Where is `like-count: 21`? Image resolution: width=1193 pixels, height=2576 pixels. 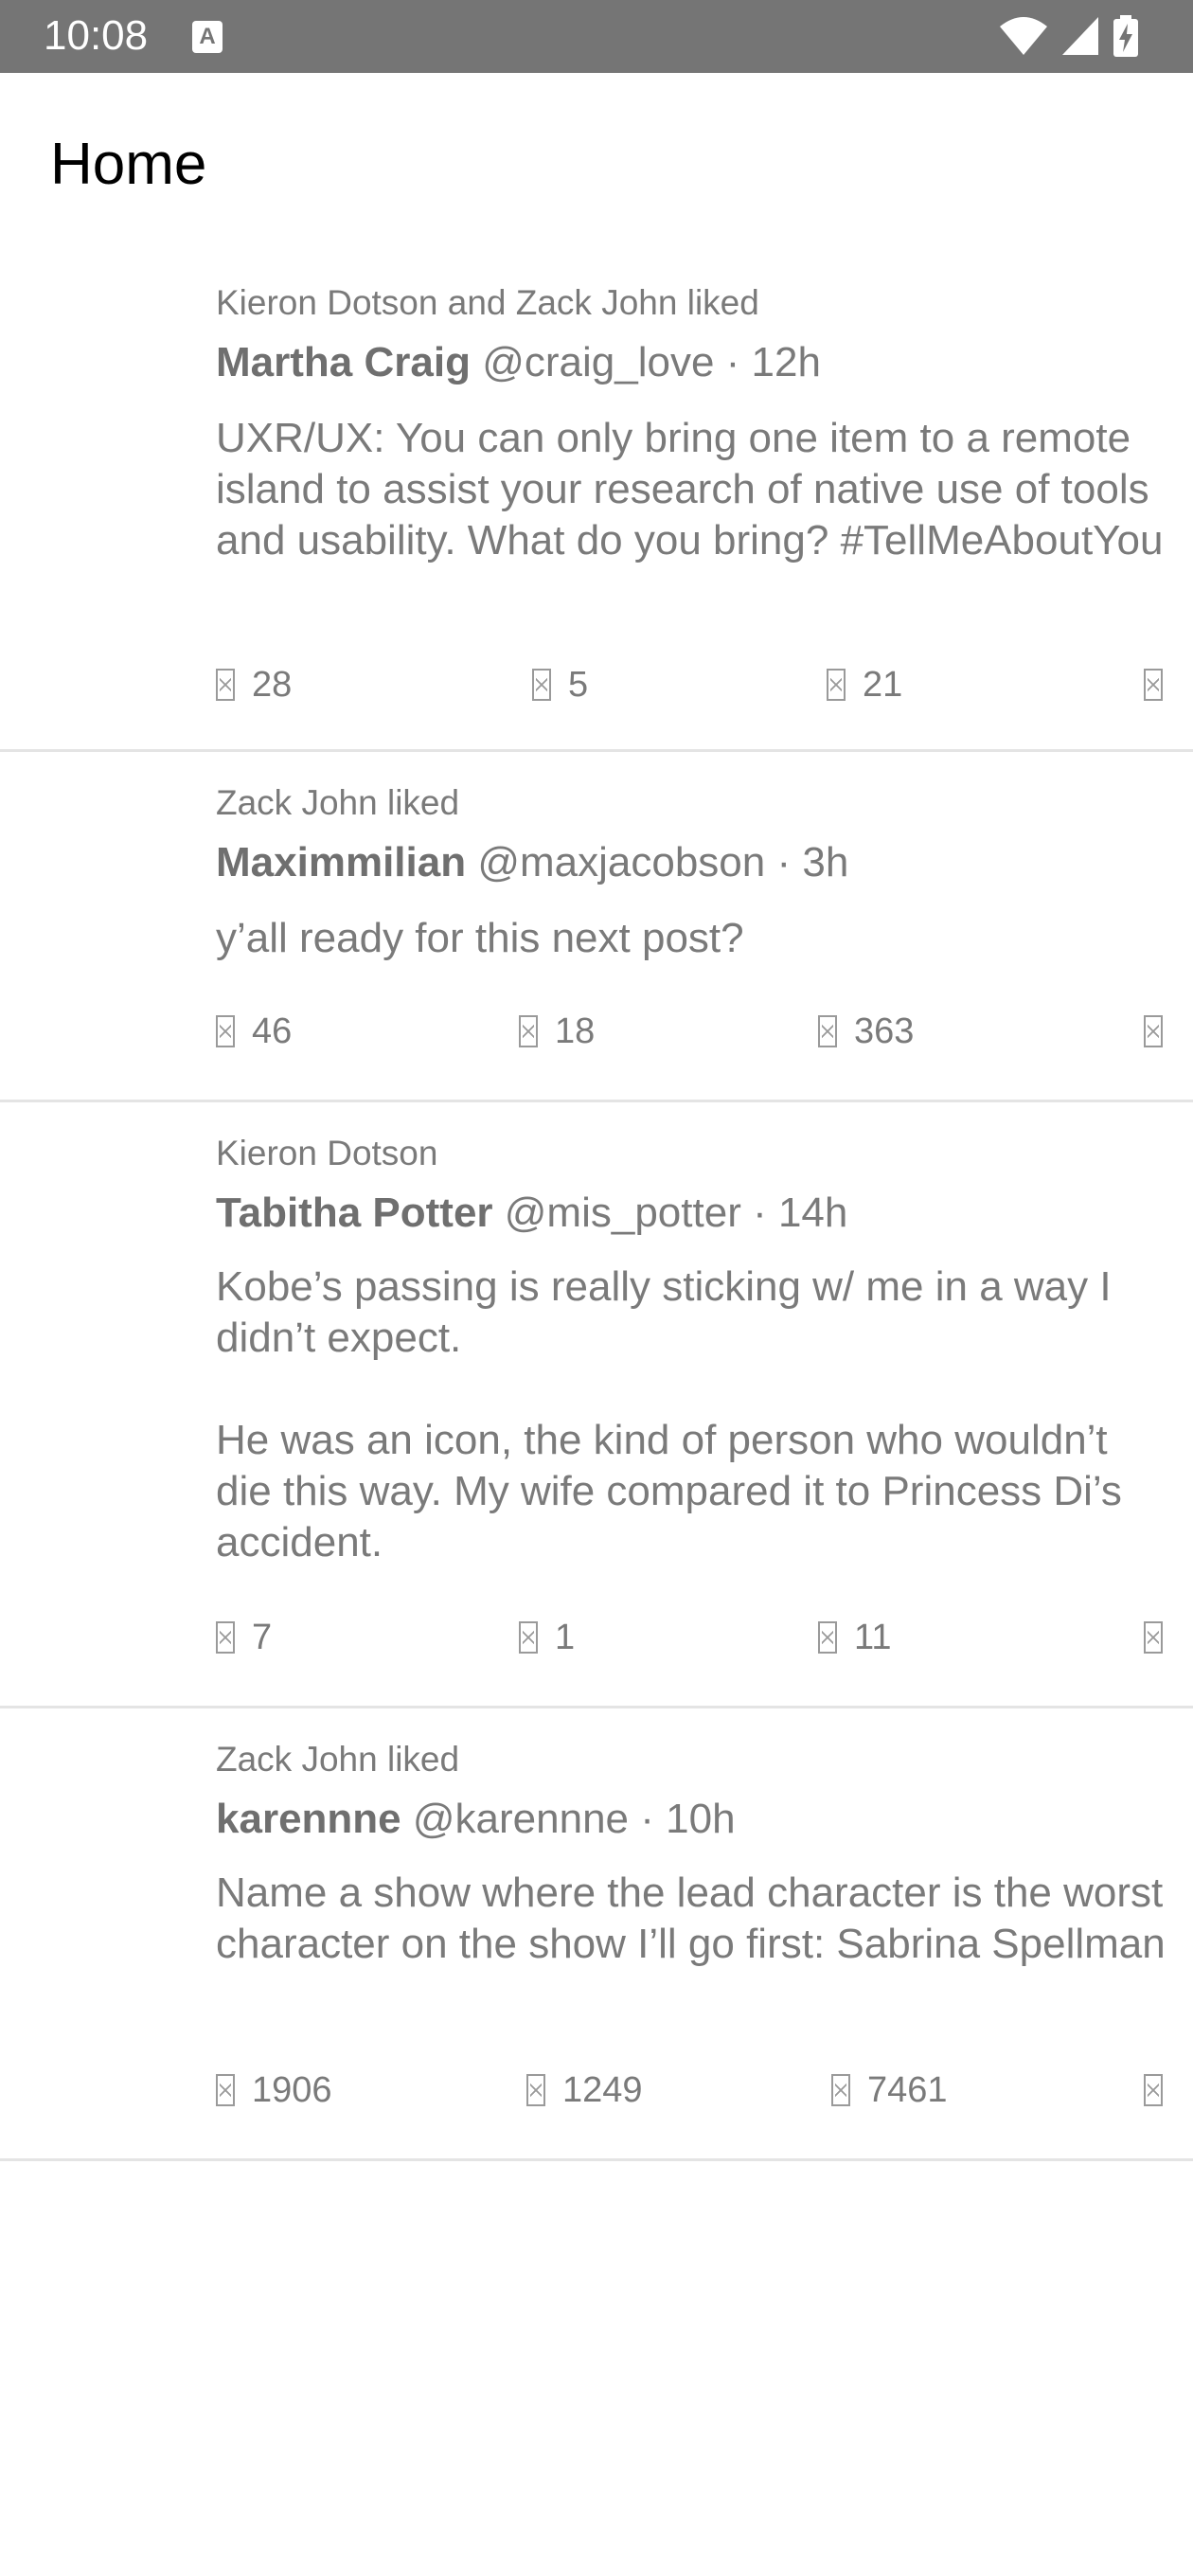
like-count: 21 is located at coordinates (883, 685).